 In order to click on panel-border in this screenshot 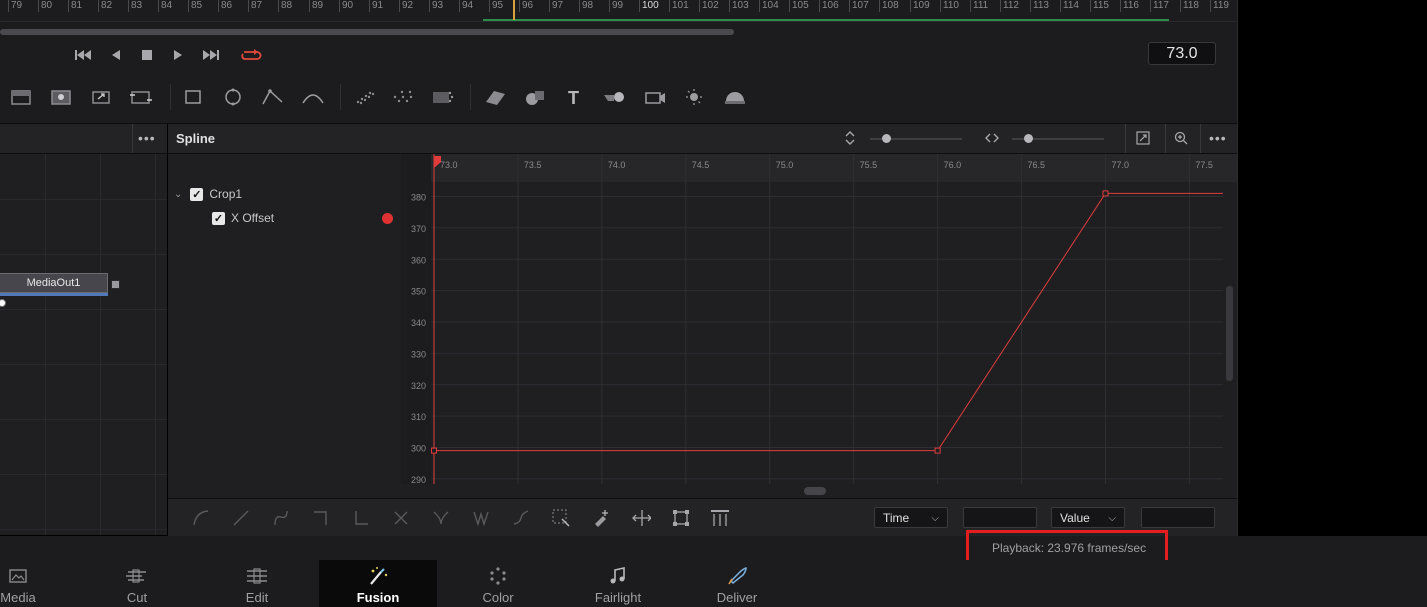, I will do `click(1237, 268)`.